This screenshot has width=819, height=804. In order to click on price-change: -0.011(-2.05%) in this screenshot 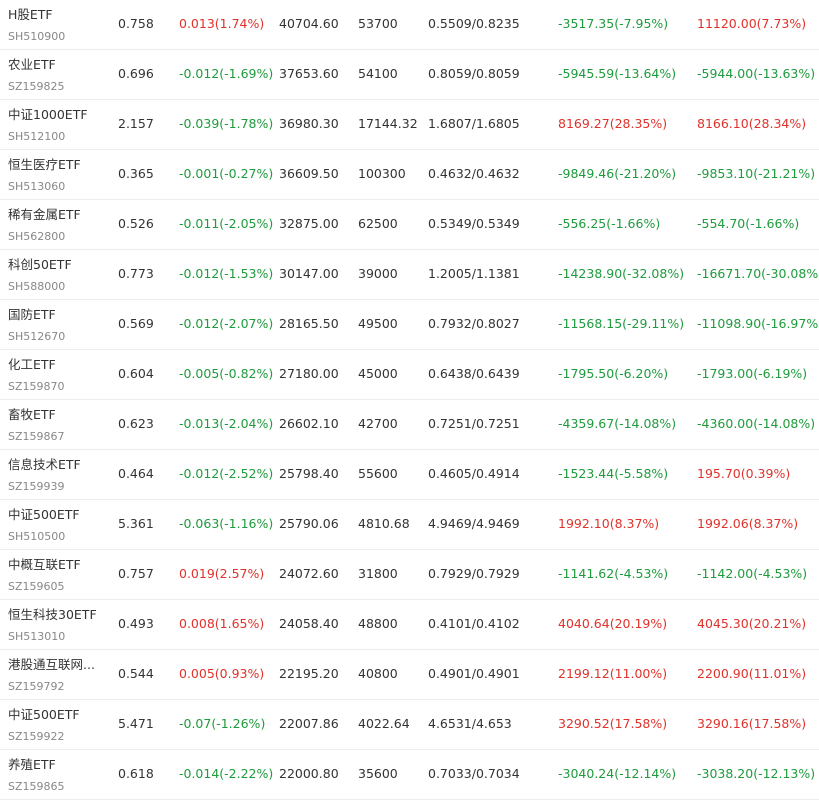, I will do `click(226, 223)`.